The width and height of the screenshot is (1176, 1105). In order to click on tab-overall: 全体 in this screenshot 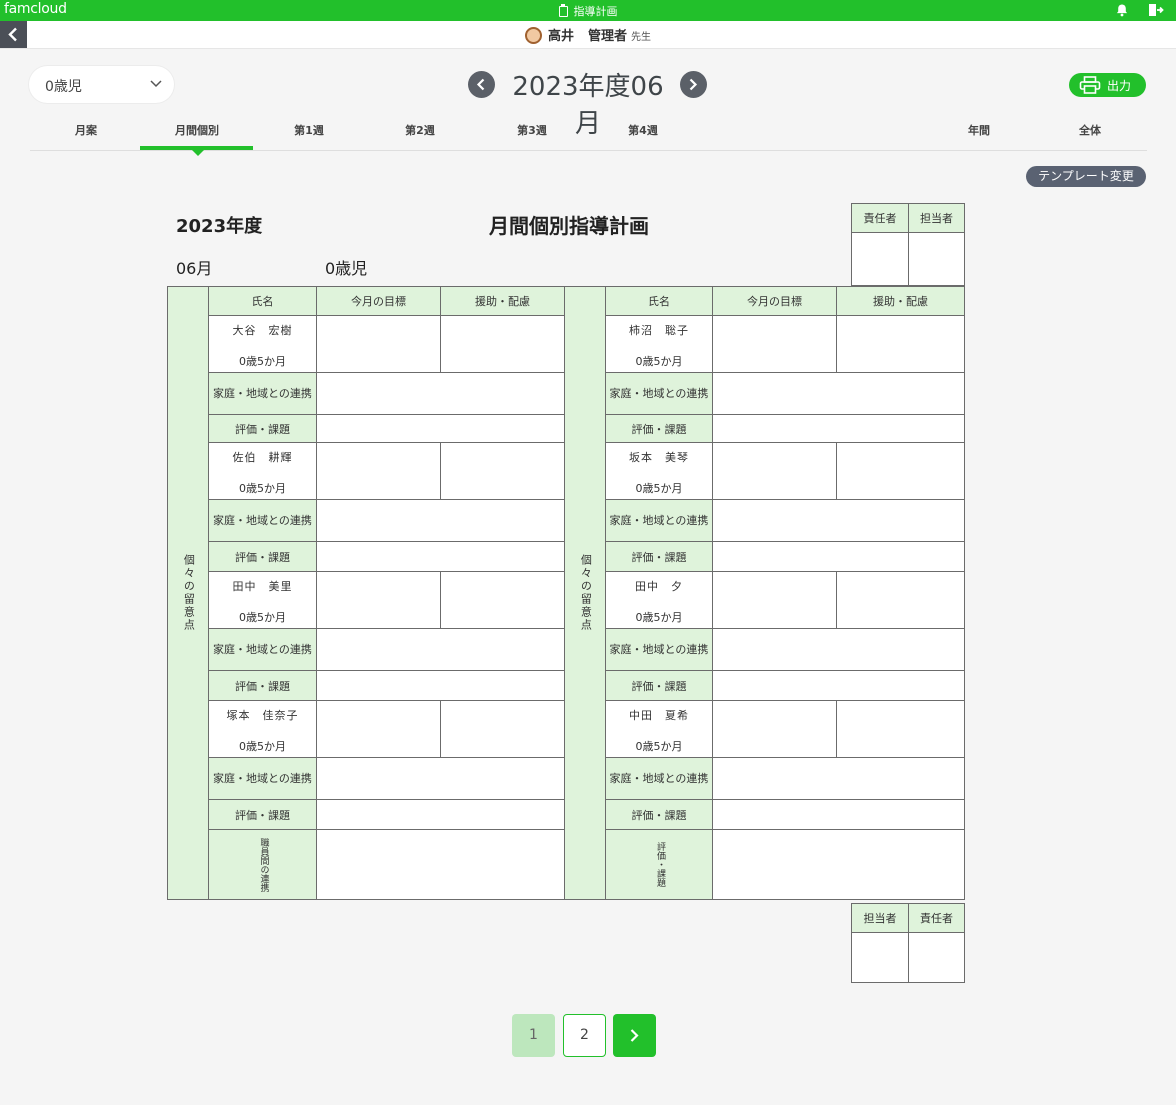, I will do `click(1090, 130)`.